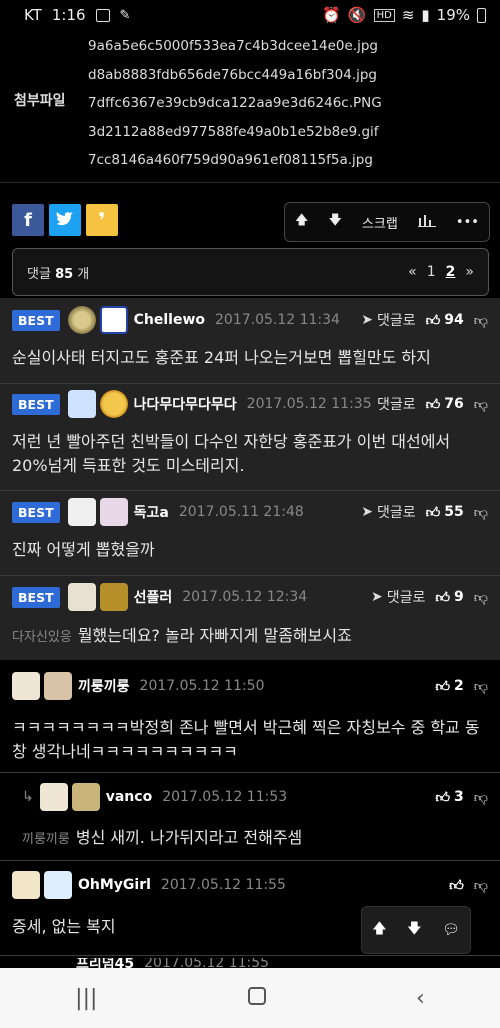 Image resolution: width=500 pixels, height=1028 pixels. Describe the element at coordinates (140, 963) in the screenshot. I see `comment-meta: 프리덤45 2017.05.12 11:55` at that location.